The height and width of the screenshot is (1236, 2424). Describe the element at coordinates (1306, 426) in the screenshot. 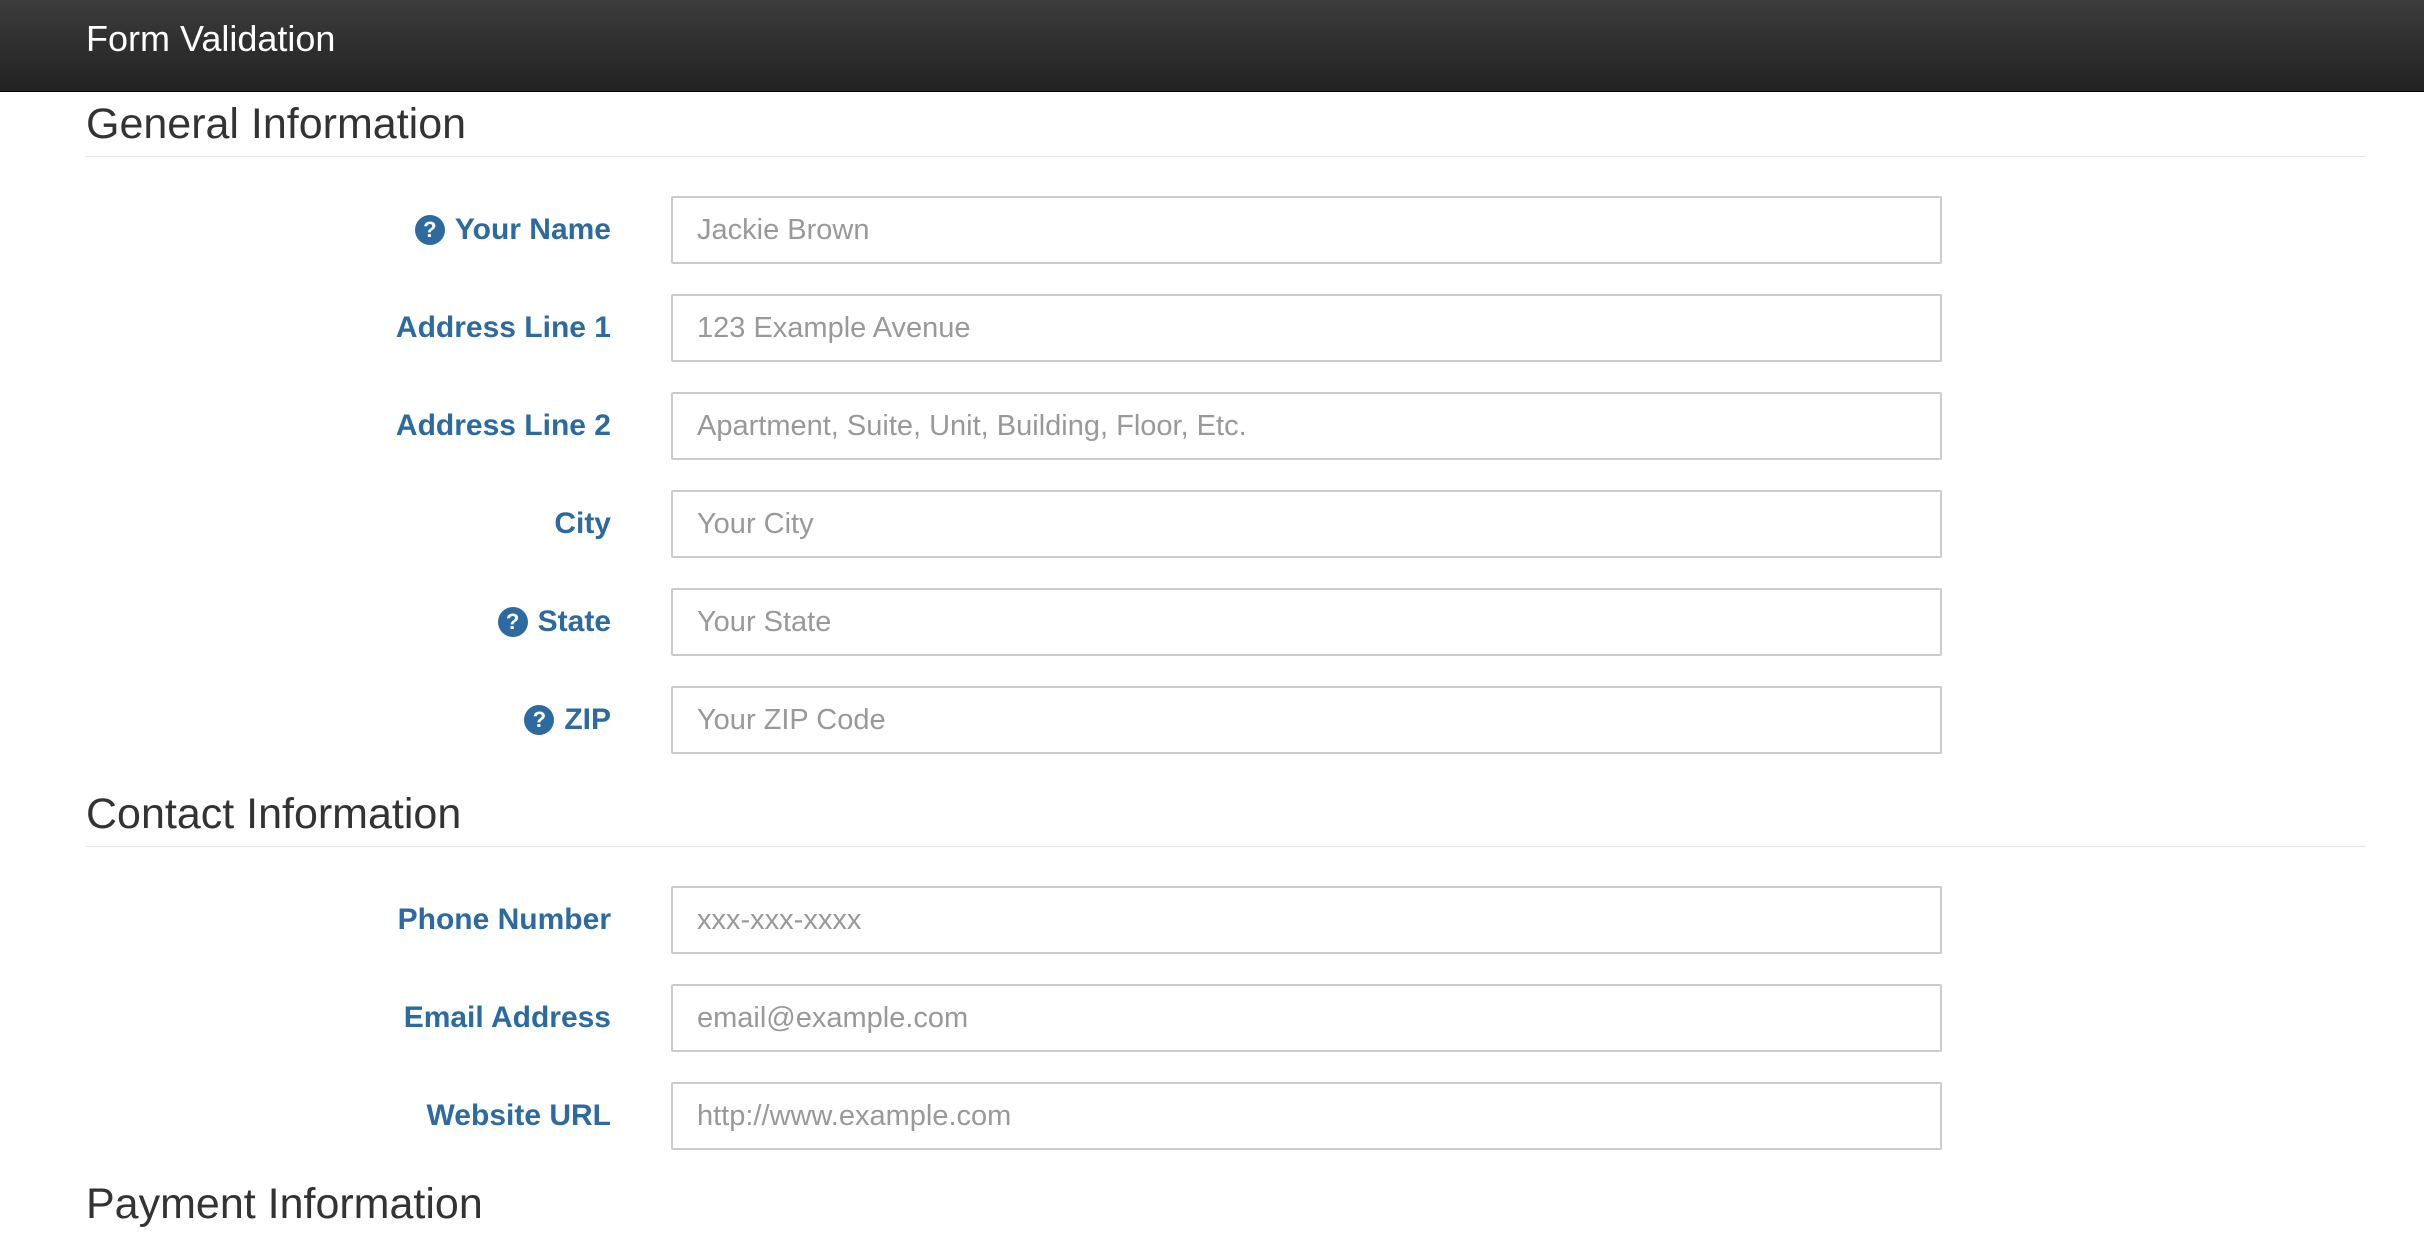

I see `address2-input` at that location.